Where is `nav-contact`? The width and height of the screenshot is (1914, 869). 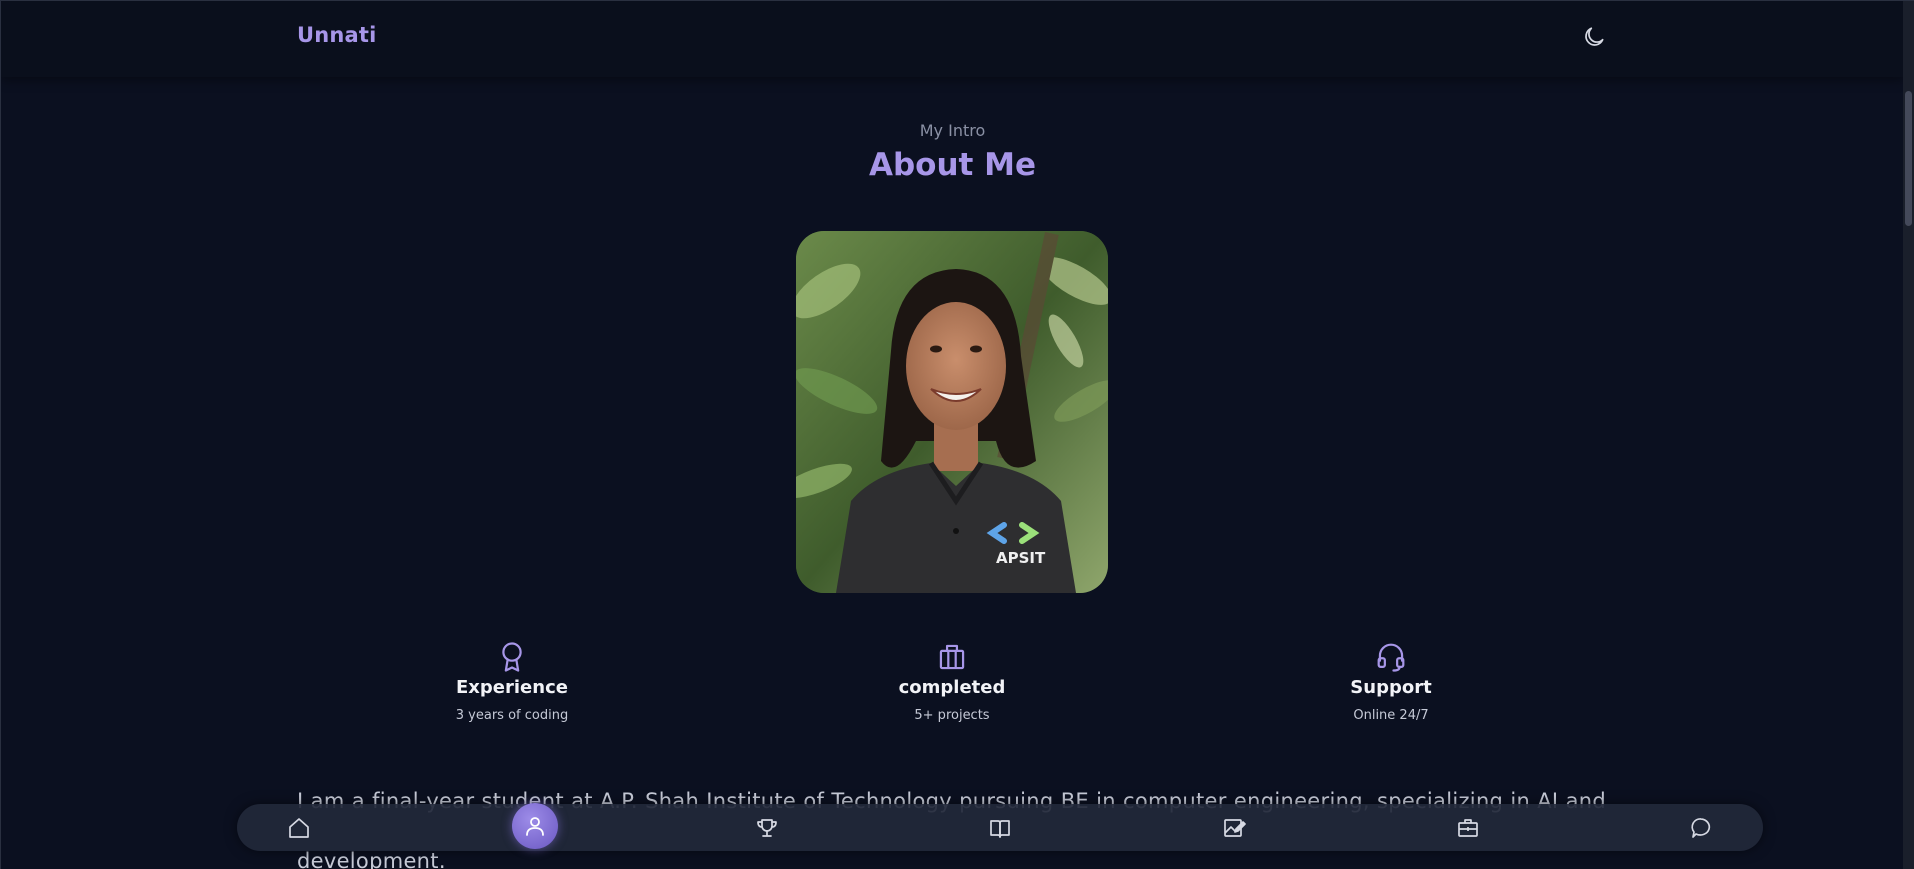 nav-contact is located at coordinates (1701, 828).